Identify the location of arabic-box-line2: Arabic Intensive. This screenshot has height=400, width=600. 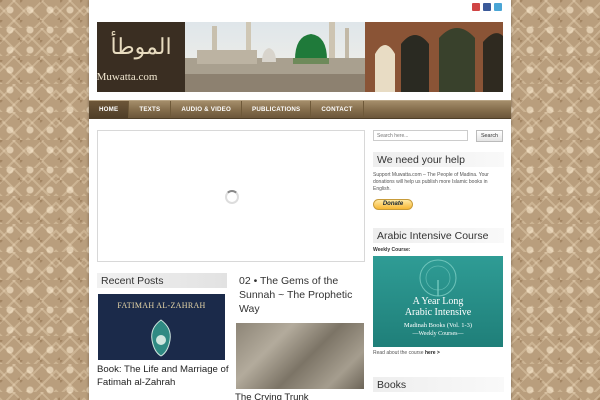
(438, 312).